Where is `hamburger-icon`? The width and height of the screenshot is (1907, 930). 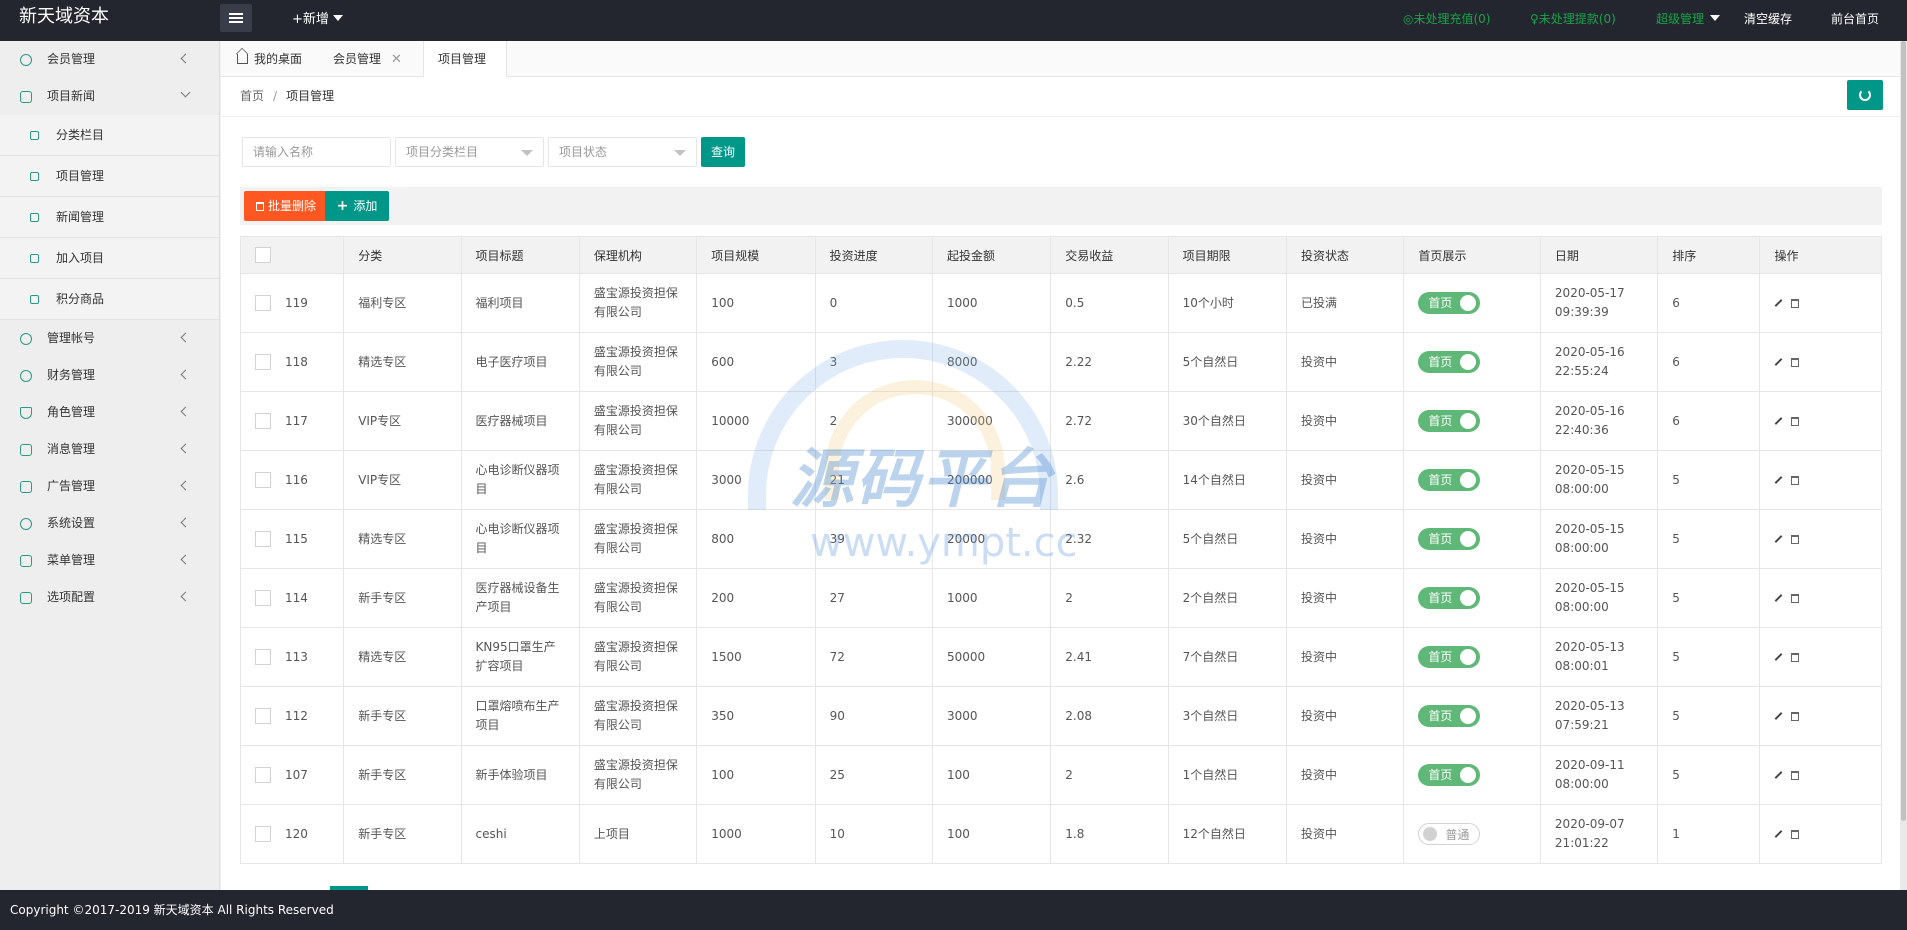
hamburger-icon is located at coordinates (236, 18).